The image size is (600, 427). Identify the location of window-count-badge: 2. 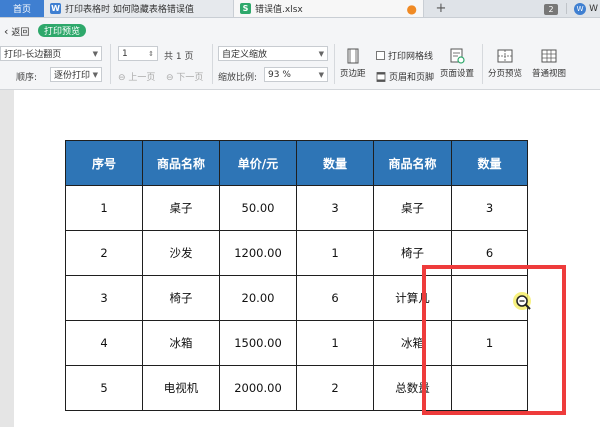
(551, 9).